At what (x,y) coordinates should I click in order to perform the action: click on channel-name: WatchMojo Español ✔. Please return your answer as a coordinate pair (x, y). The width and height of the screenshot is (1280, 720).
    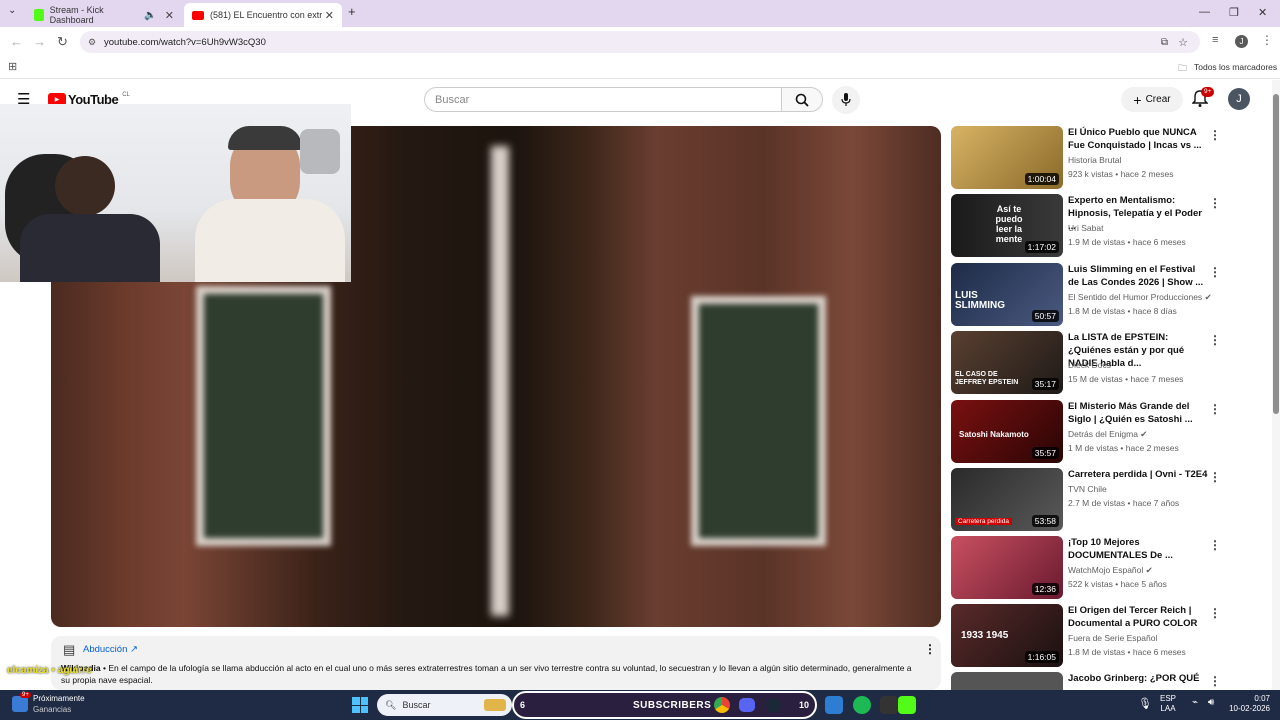
    Looking at the image, I should click on (1110, 570).